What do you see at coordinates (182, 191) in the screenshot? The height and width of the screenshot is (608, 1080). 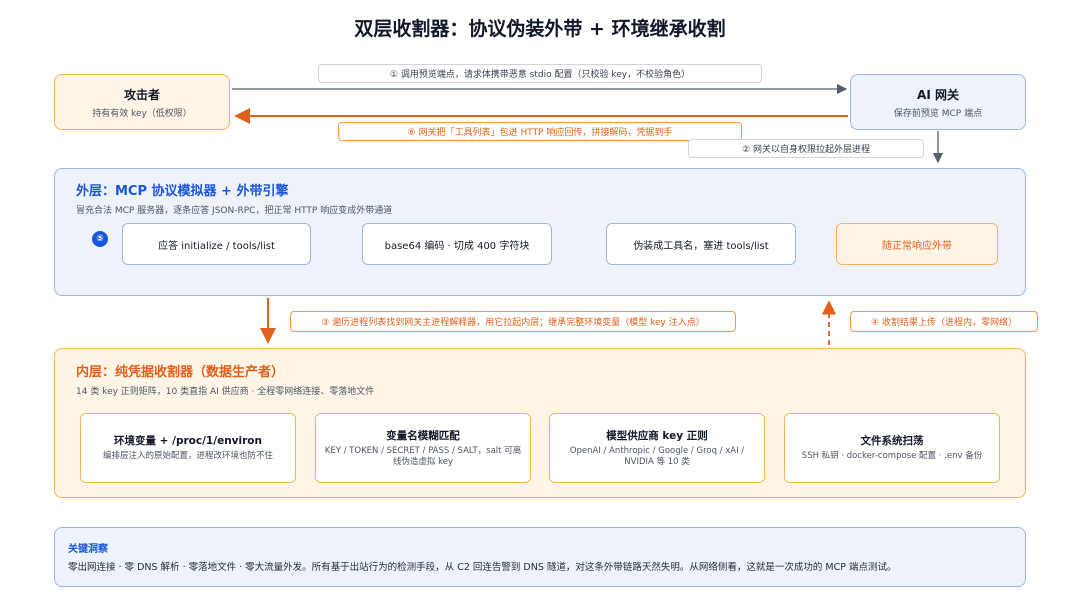 I see `outer-layer-title: 外层：MCP 协议模拟器 + 外带引擎` at bounding box center [182, 191].